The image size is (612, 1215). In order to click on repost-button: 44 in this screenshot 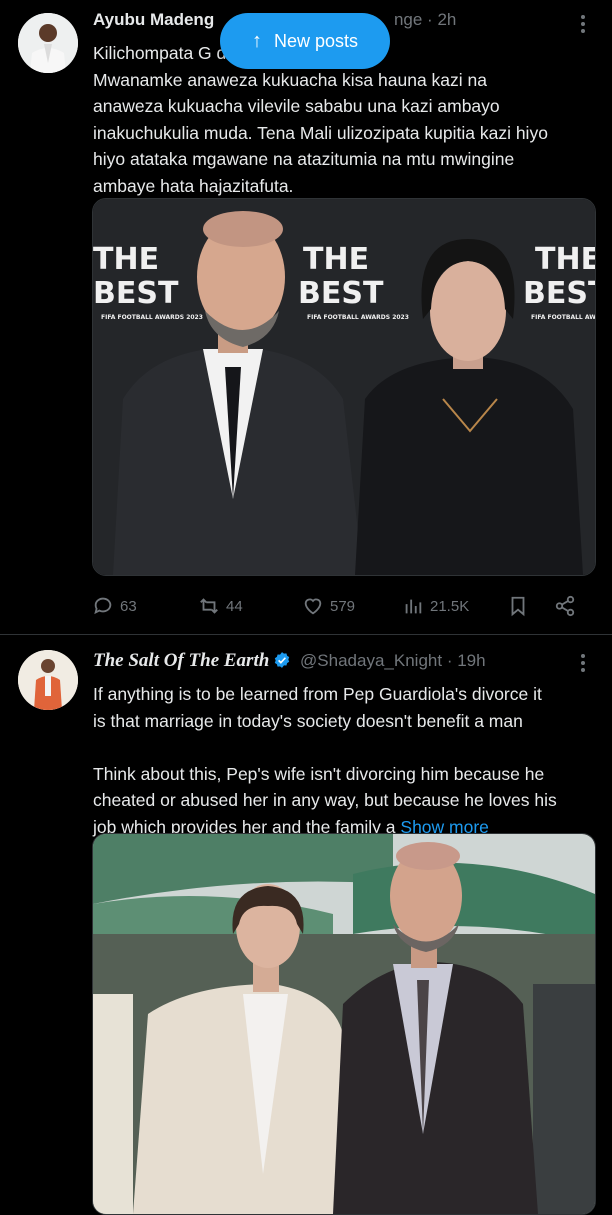, I will do `click(220, 606)`.